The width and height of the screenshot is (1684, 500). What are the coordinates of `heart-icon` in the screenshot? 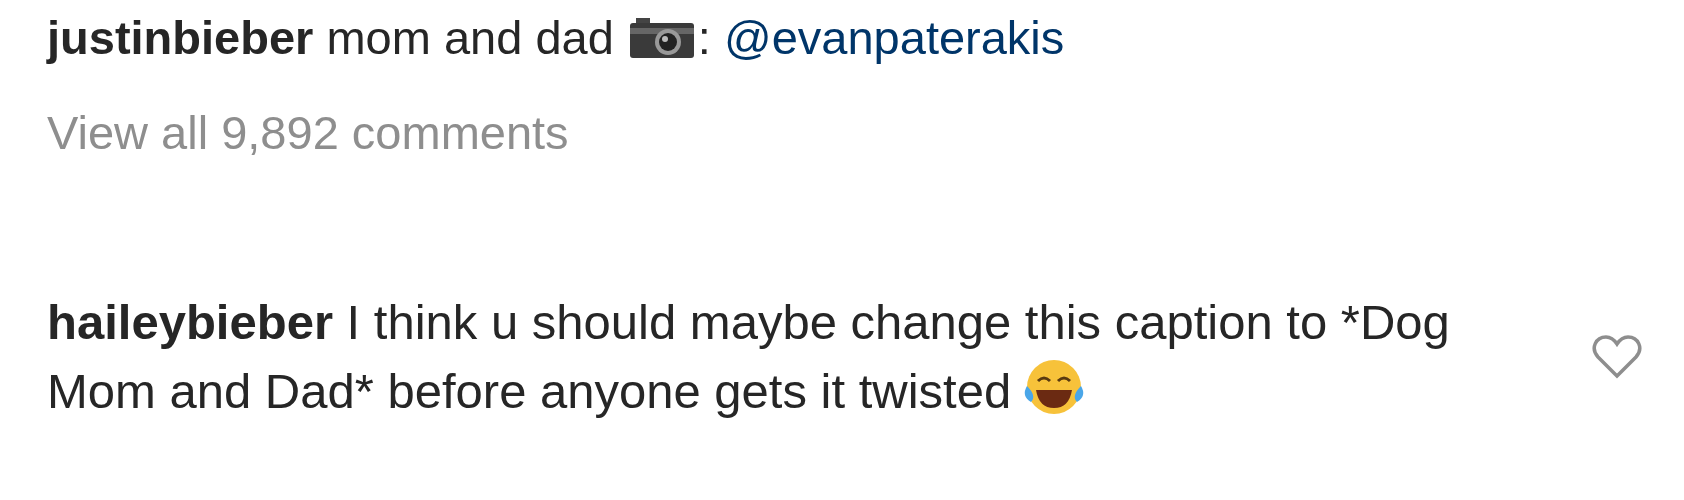 It's located at (1617, 356).